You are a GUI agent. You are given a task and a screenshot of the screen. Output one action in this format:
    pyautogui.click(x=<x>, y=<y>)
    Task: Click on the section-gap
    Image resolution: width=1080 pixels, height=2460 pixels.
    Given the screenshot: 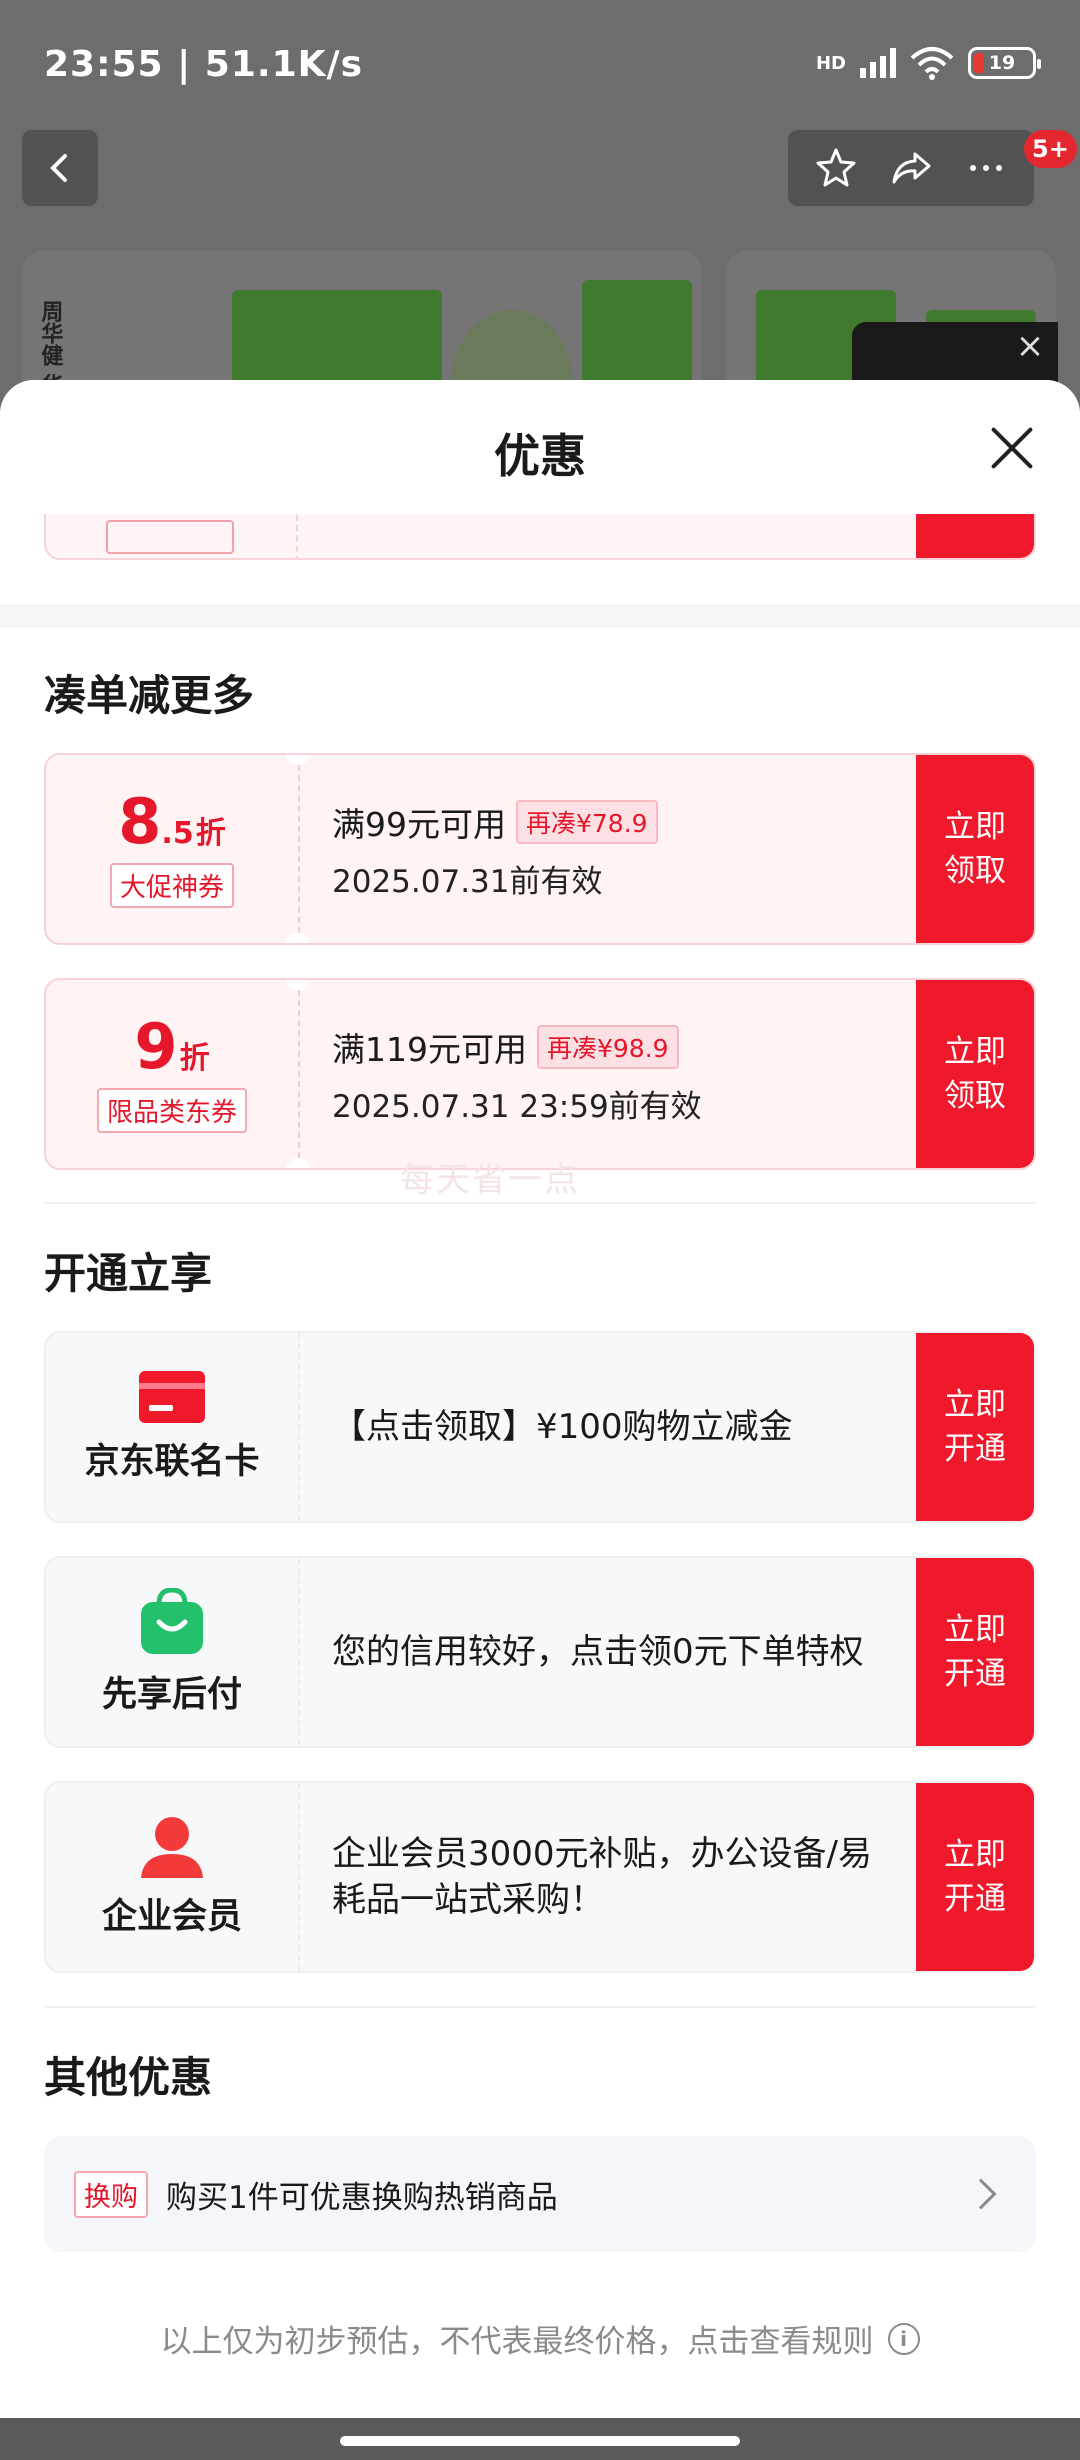 What is the action you would take?
    pyautogui.click(x=540, y=616)
    